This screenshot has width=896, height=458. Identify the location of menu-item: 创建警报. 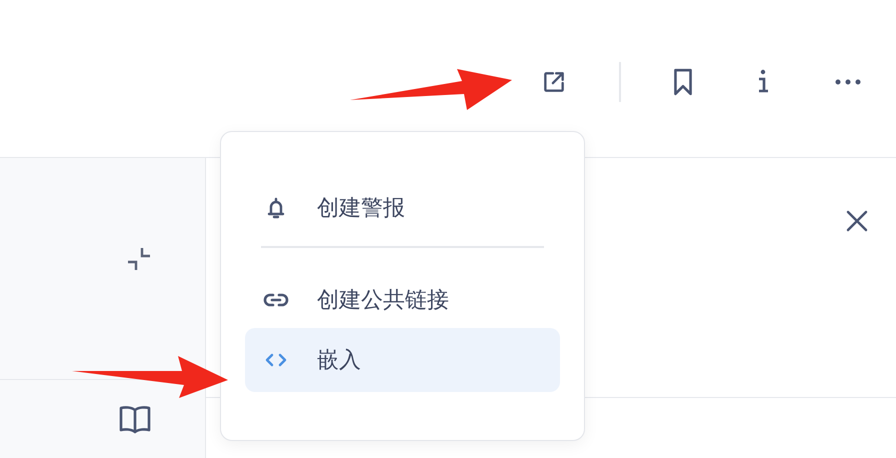
(402, 208).